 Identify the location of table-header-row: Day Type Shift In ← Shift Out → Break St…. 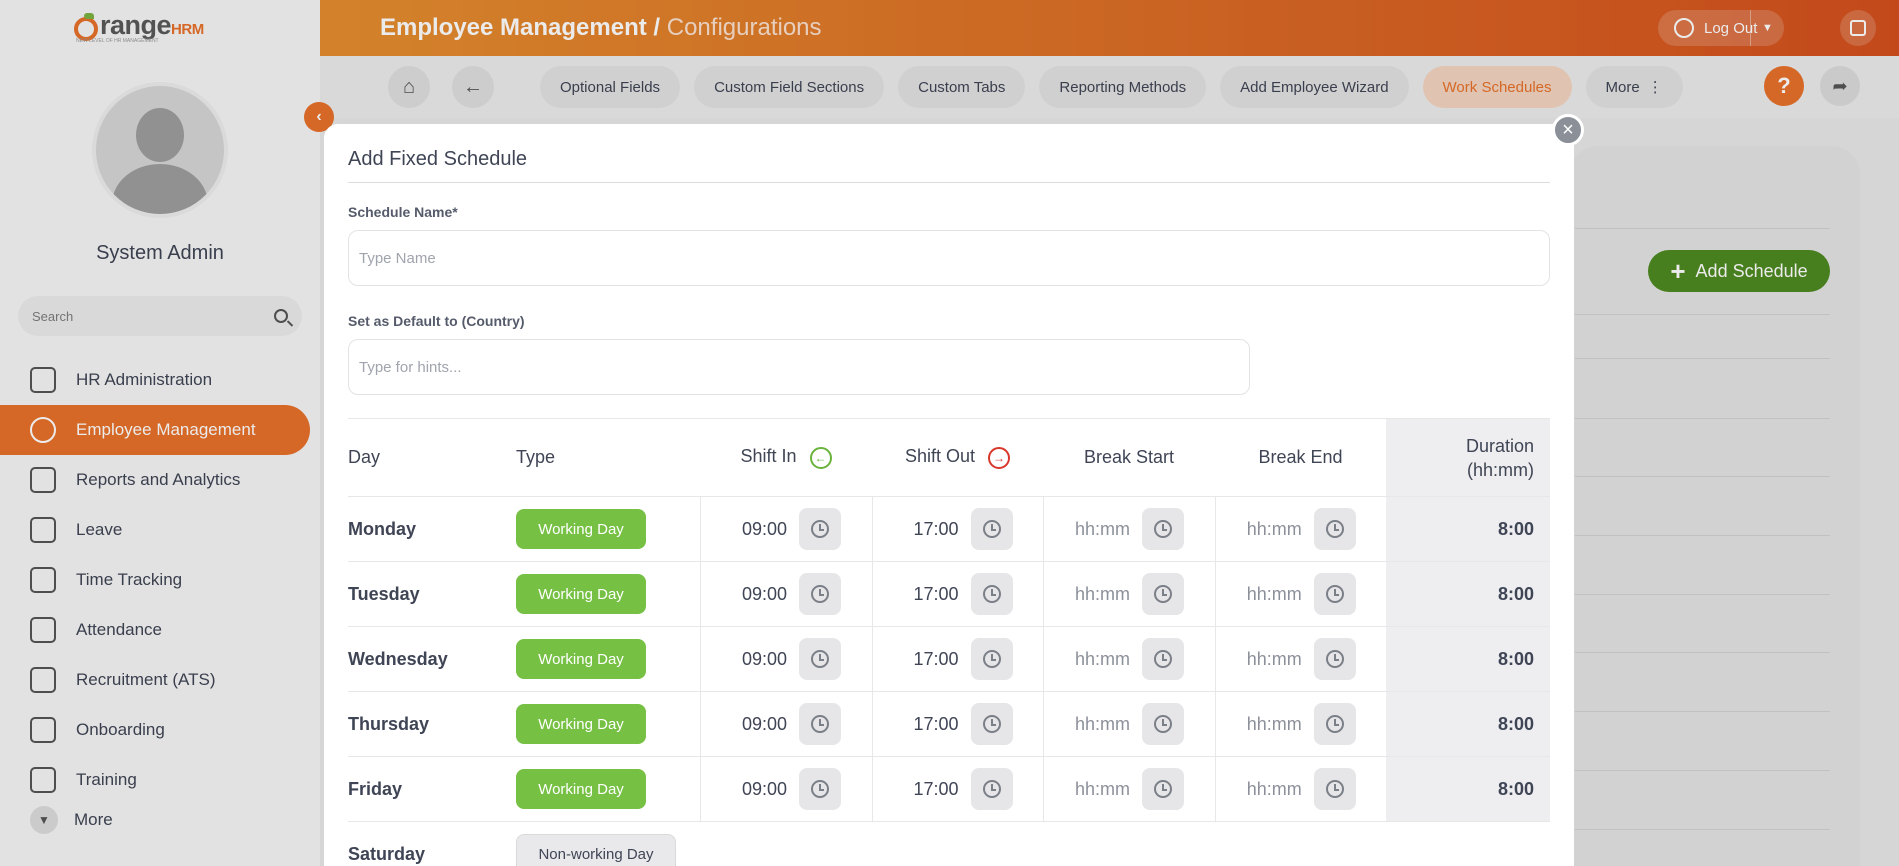
(949, 457).